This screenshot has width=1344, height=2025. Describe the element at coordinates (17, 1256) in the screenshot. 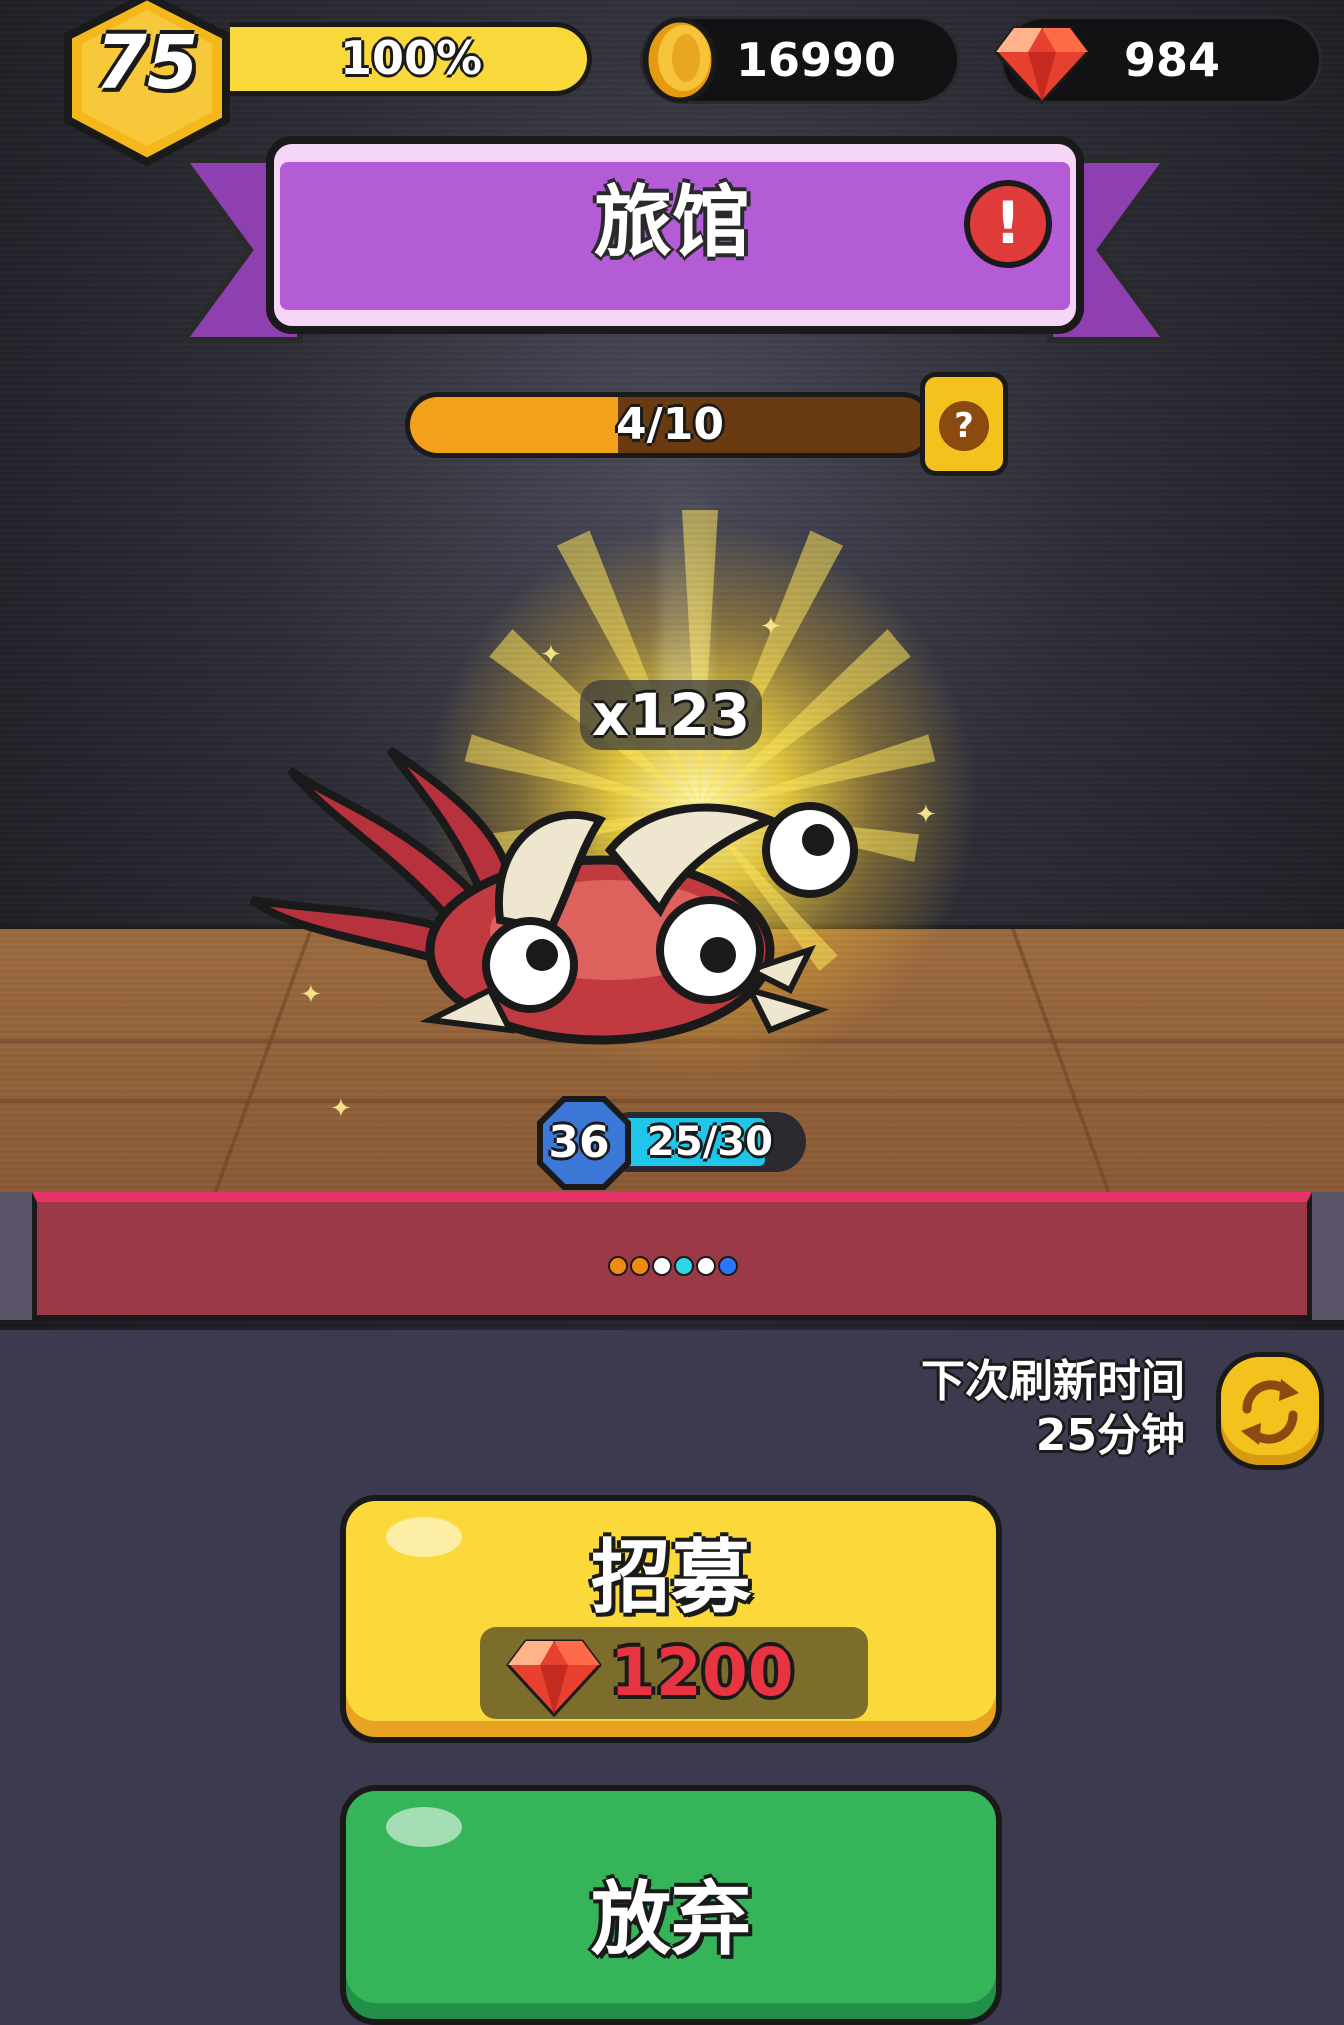

I see `stage-edge-left` at that location.